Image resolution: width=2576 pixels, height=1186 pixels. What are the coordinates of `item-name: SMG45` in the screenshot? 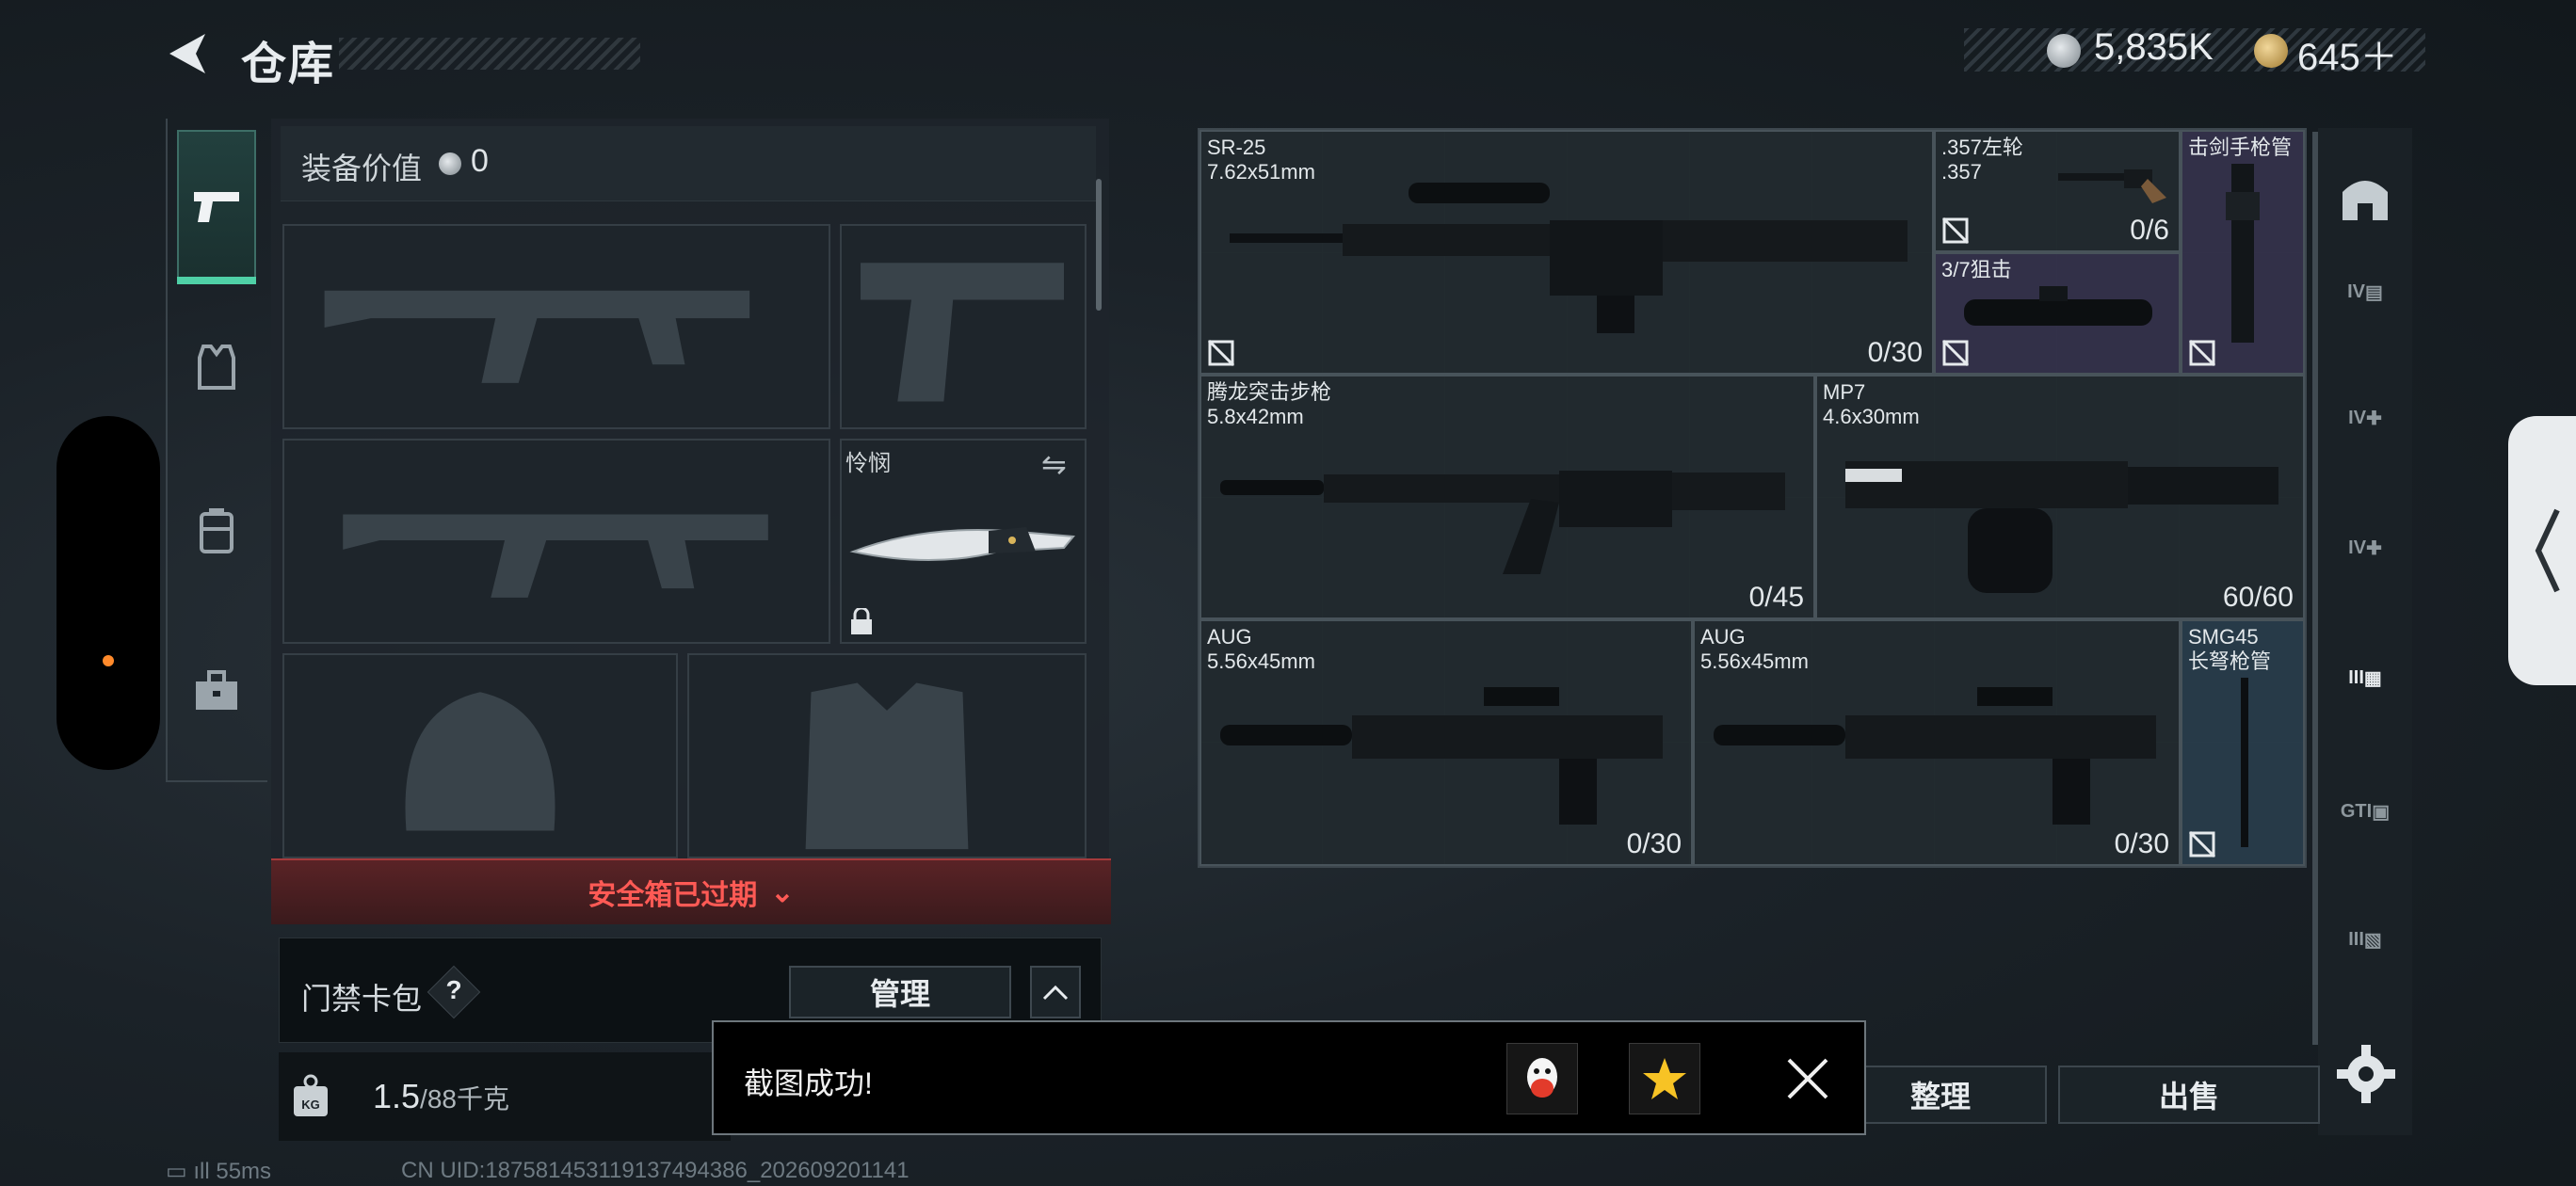 It's located at (2223, 637).